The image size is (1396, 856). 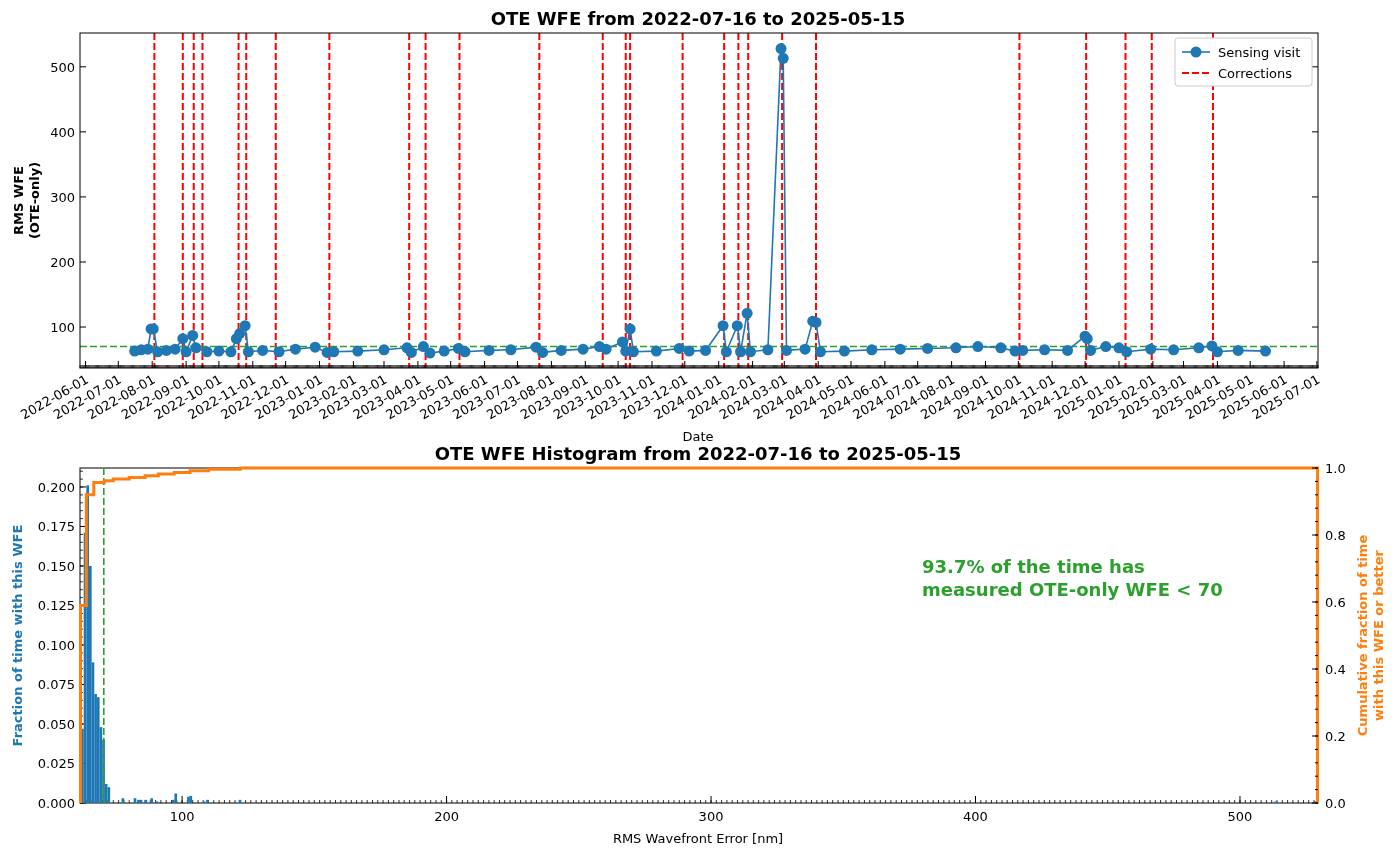 What do you see at coordinates (56, 803) in the screenshot?
I see `axis-tick-label: 0.000` at bounding box center [56, 803].